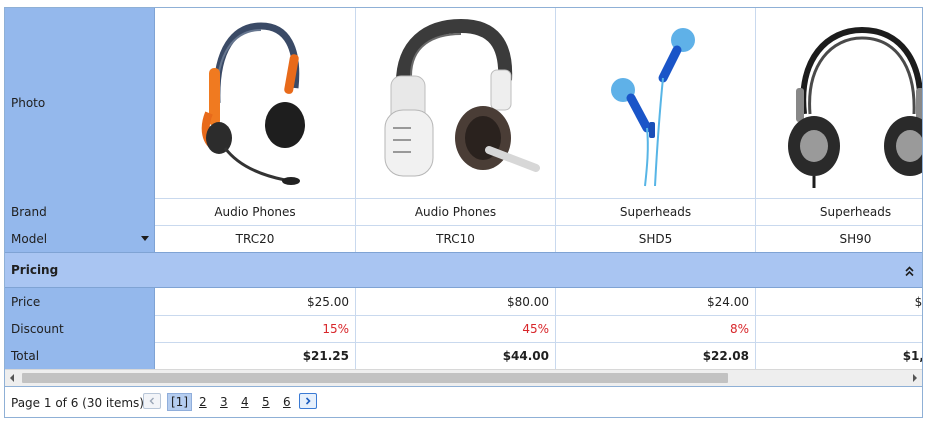 The width and height of the screenshot is (928, 423). What do you see at coordinates (914, 378) in the screenshot?
I see `scroll-right-icon` at bounding box center [914, 378].